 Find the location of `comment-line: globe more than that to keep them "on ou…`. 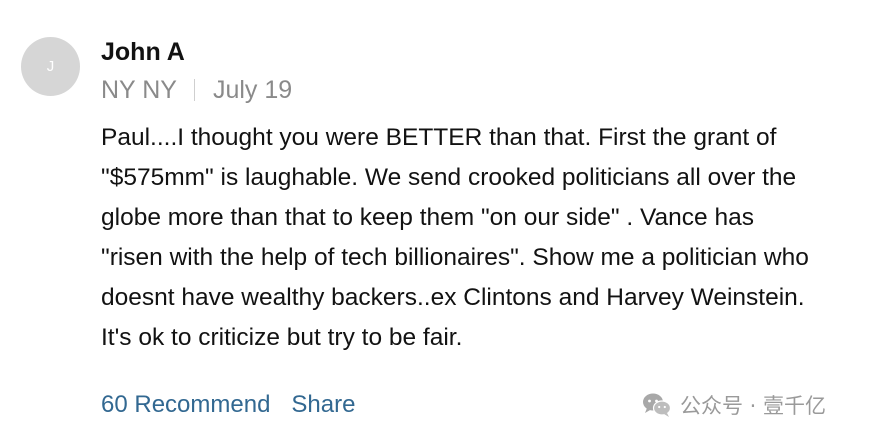

comment-line: globe more than that to keep them "on ou… is located at coordinates (427, 217).